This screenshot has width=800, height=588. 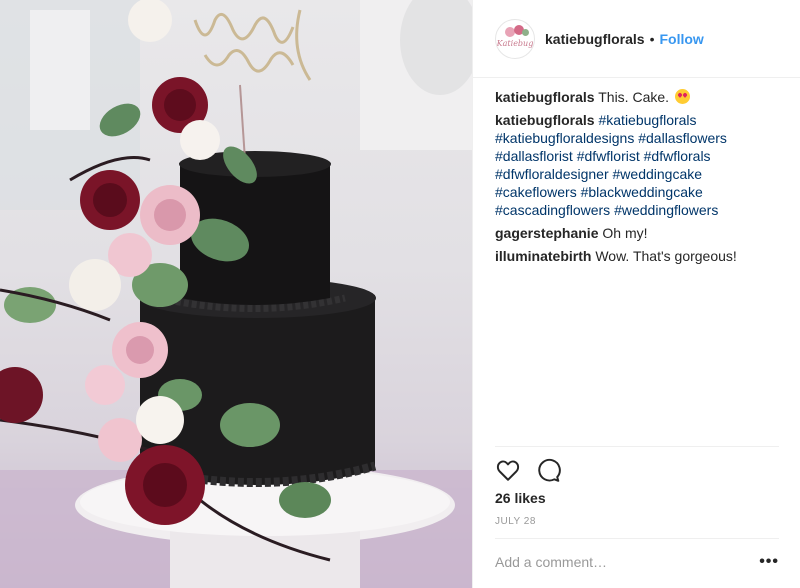 I want to click on heart-eyes-emoji-icon, so click(x=682, y=96).